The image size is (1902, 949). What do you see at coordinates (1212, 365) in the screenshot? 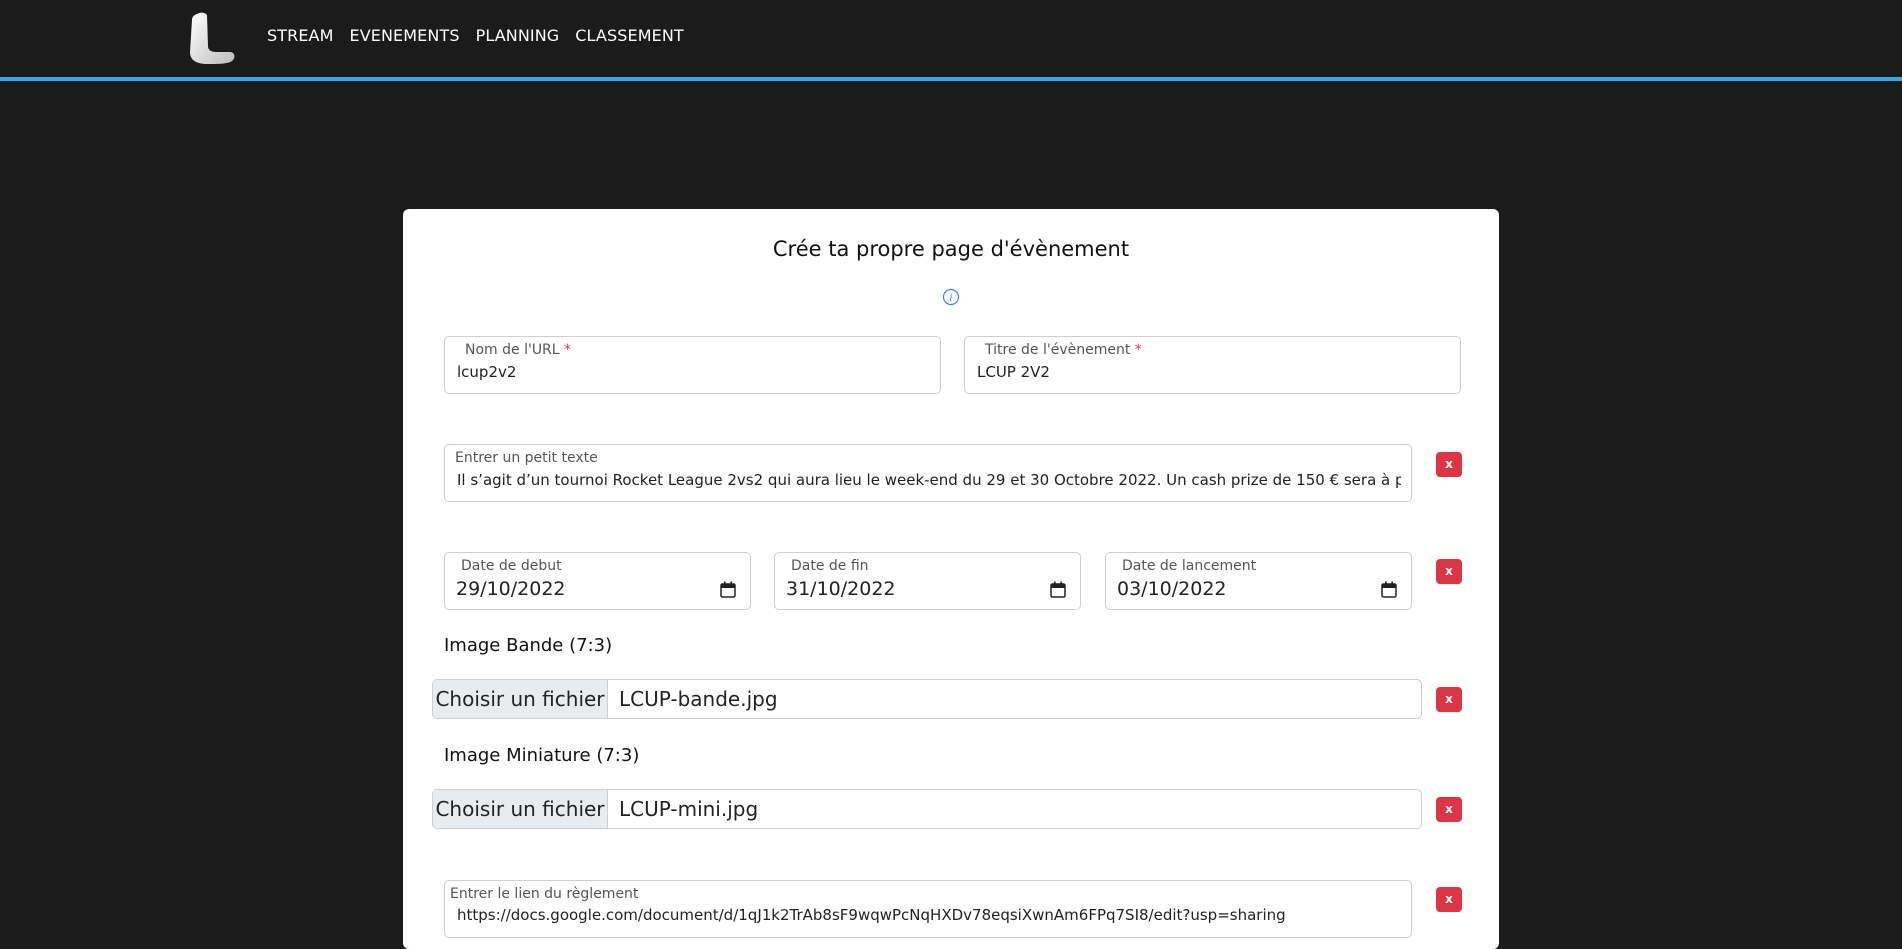
I see `event-title-field: Titre de l'évènement * LCUP 2V2` at bounding box center [1212, 365].